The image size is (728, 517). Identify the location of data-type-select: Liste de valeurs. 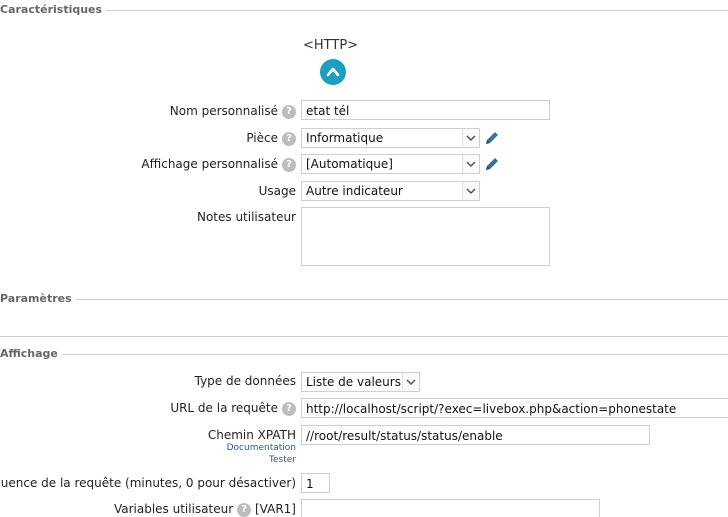
(360, 382).